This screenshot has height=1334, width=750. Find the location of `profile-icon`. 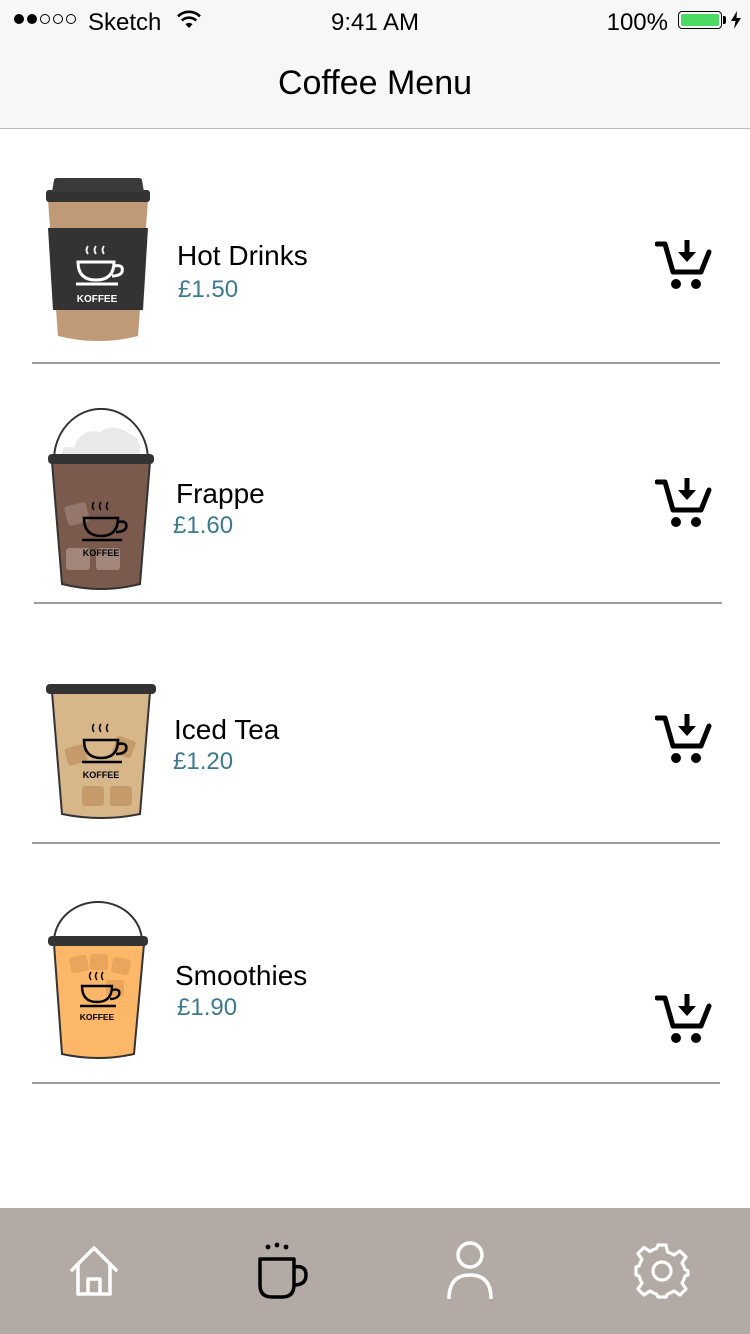

profile-icon is located at coordinates (469, 1270).